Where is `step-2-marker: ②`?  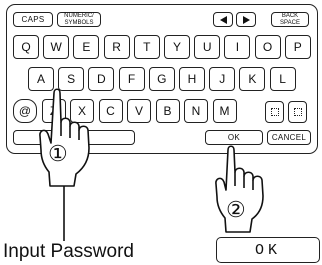 step-2-marker: ② is located at coordinates (236, 209).